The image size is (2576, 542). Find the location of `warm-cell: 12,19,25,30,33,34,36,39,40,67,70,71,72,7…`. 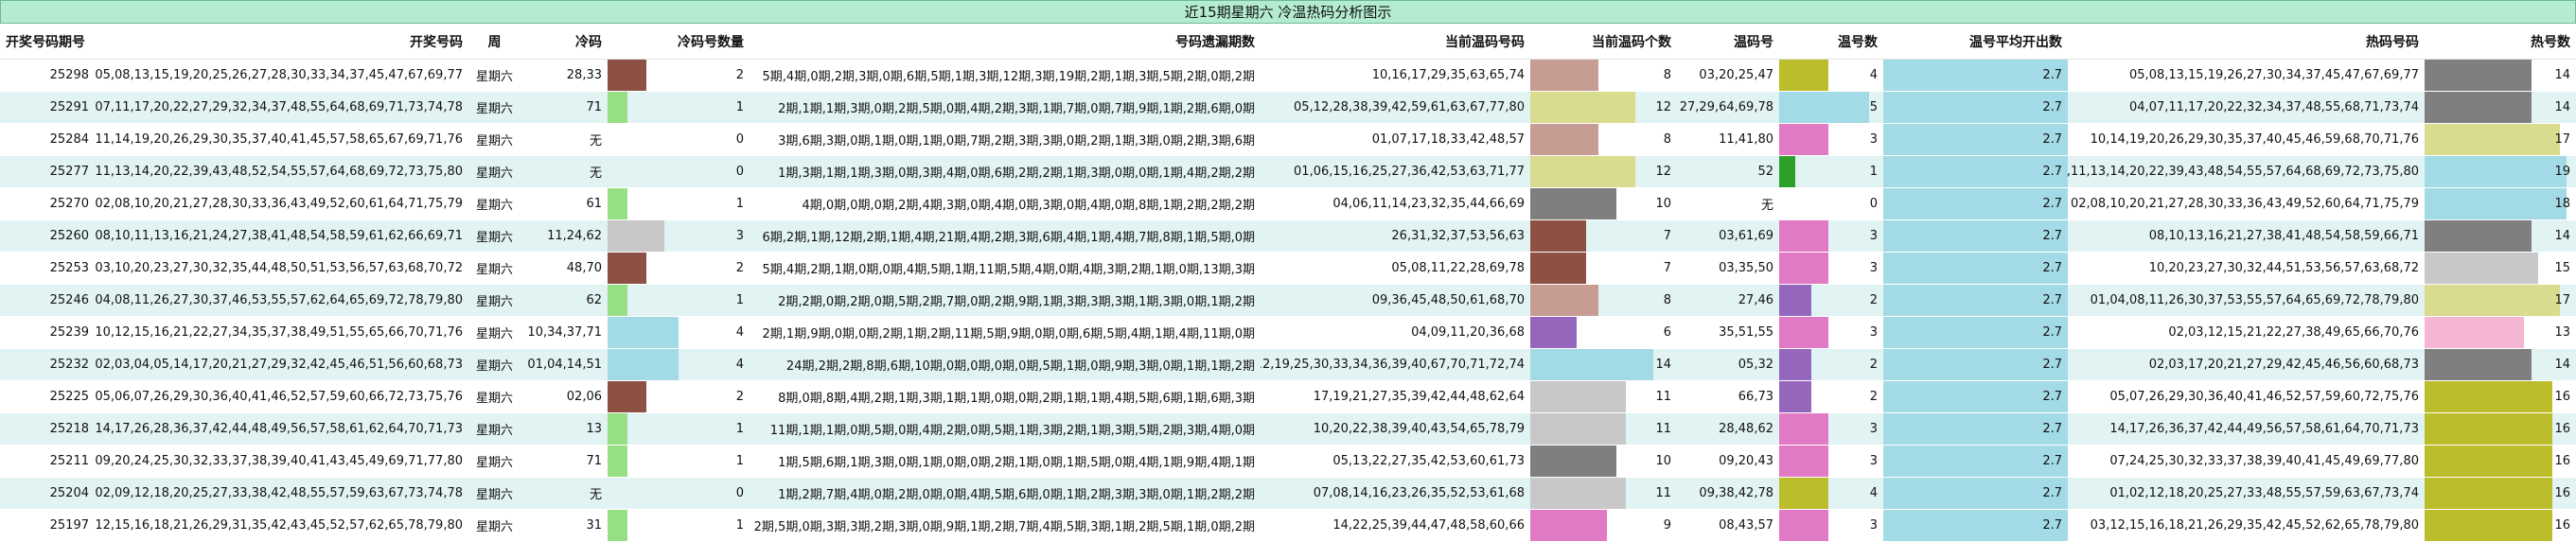

warm-cell: 12,19,25,30,33,34,36,39,40,67,70,71,72,7… is located at coordinates (1393, 365).